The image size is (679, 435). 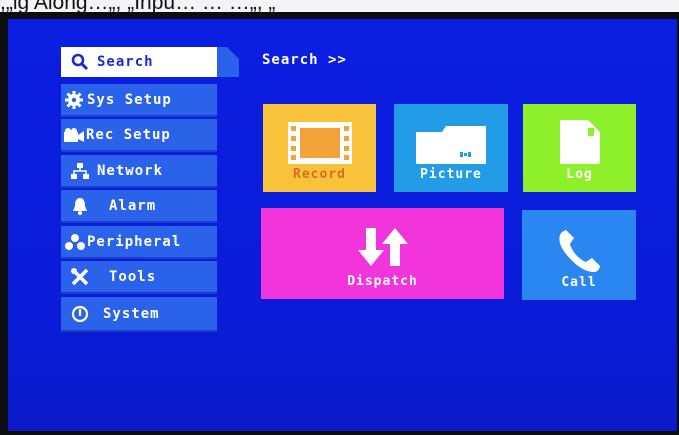 What do you see at coordinates (75, 242) in the screenshot?
I see `peripheral-icon` at bounding box center [75, 242].